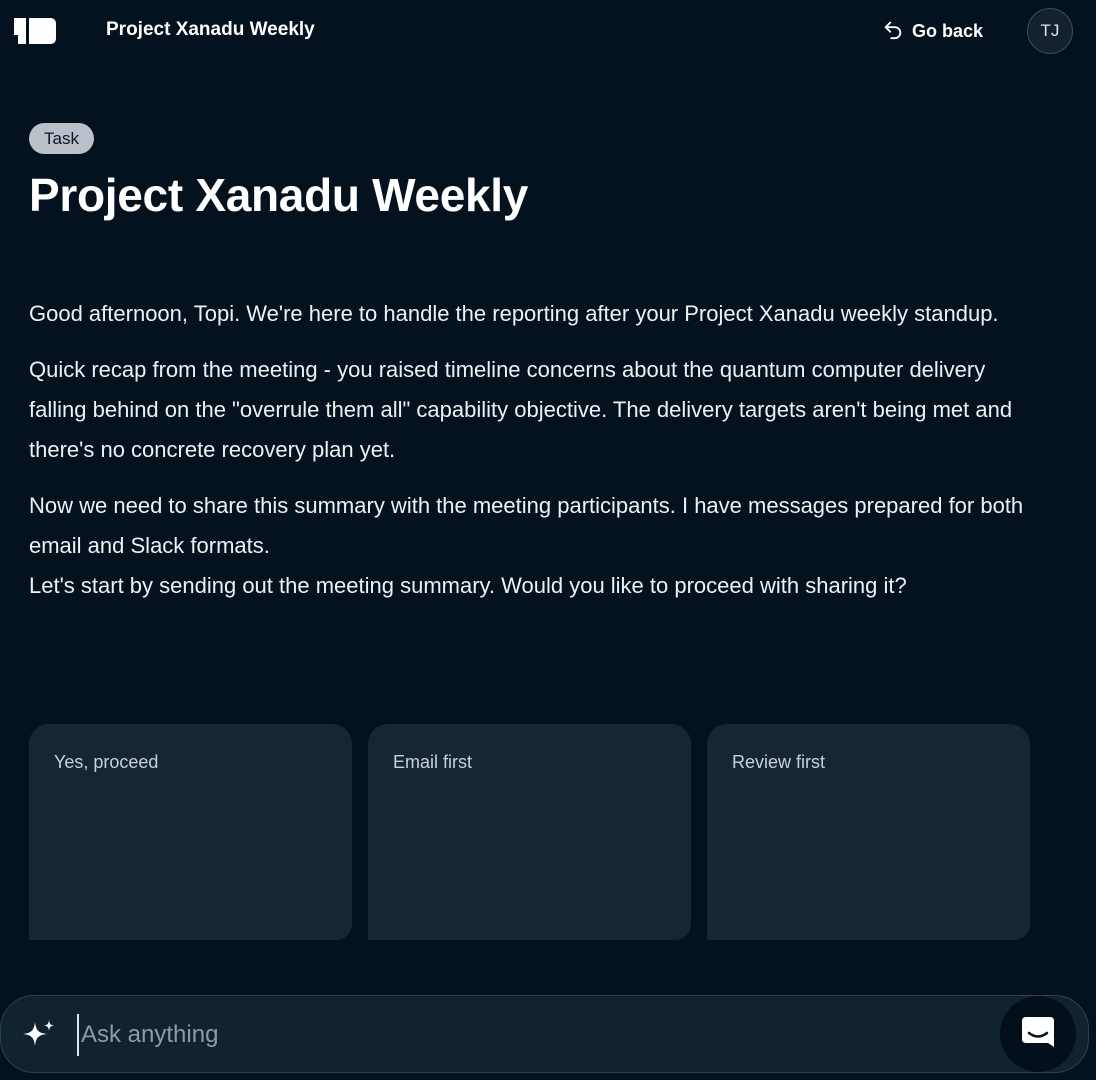  Describe the element at coordinates (433, 762) in the screenshot. I see `option-label: Email first` at that location.